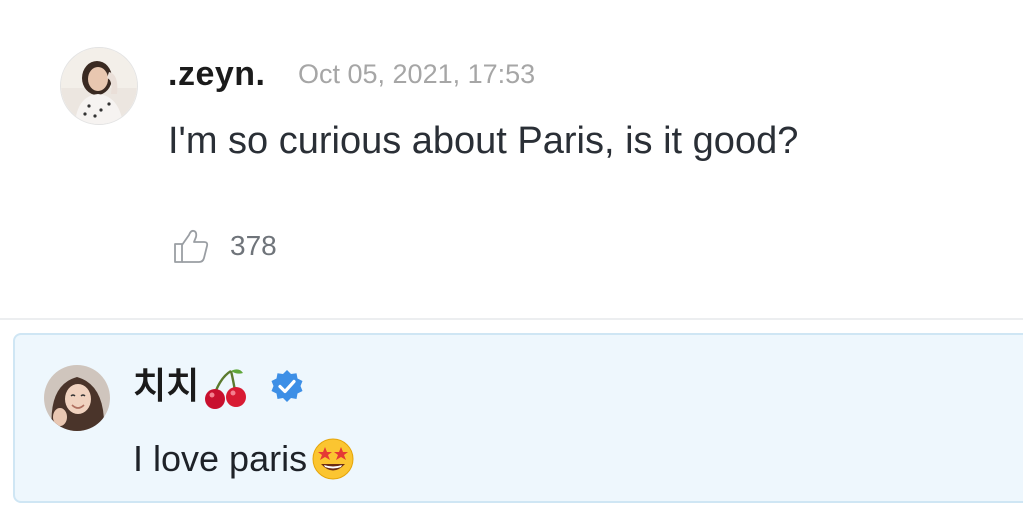 The image size is (1023, 523). I want to click on comment-username: .zeyn., so click(216, 74).